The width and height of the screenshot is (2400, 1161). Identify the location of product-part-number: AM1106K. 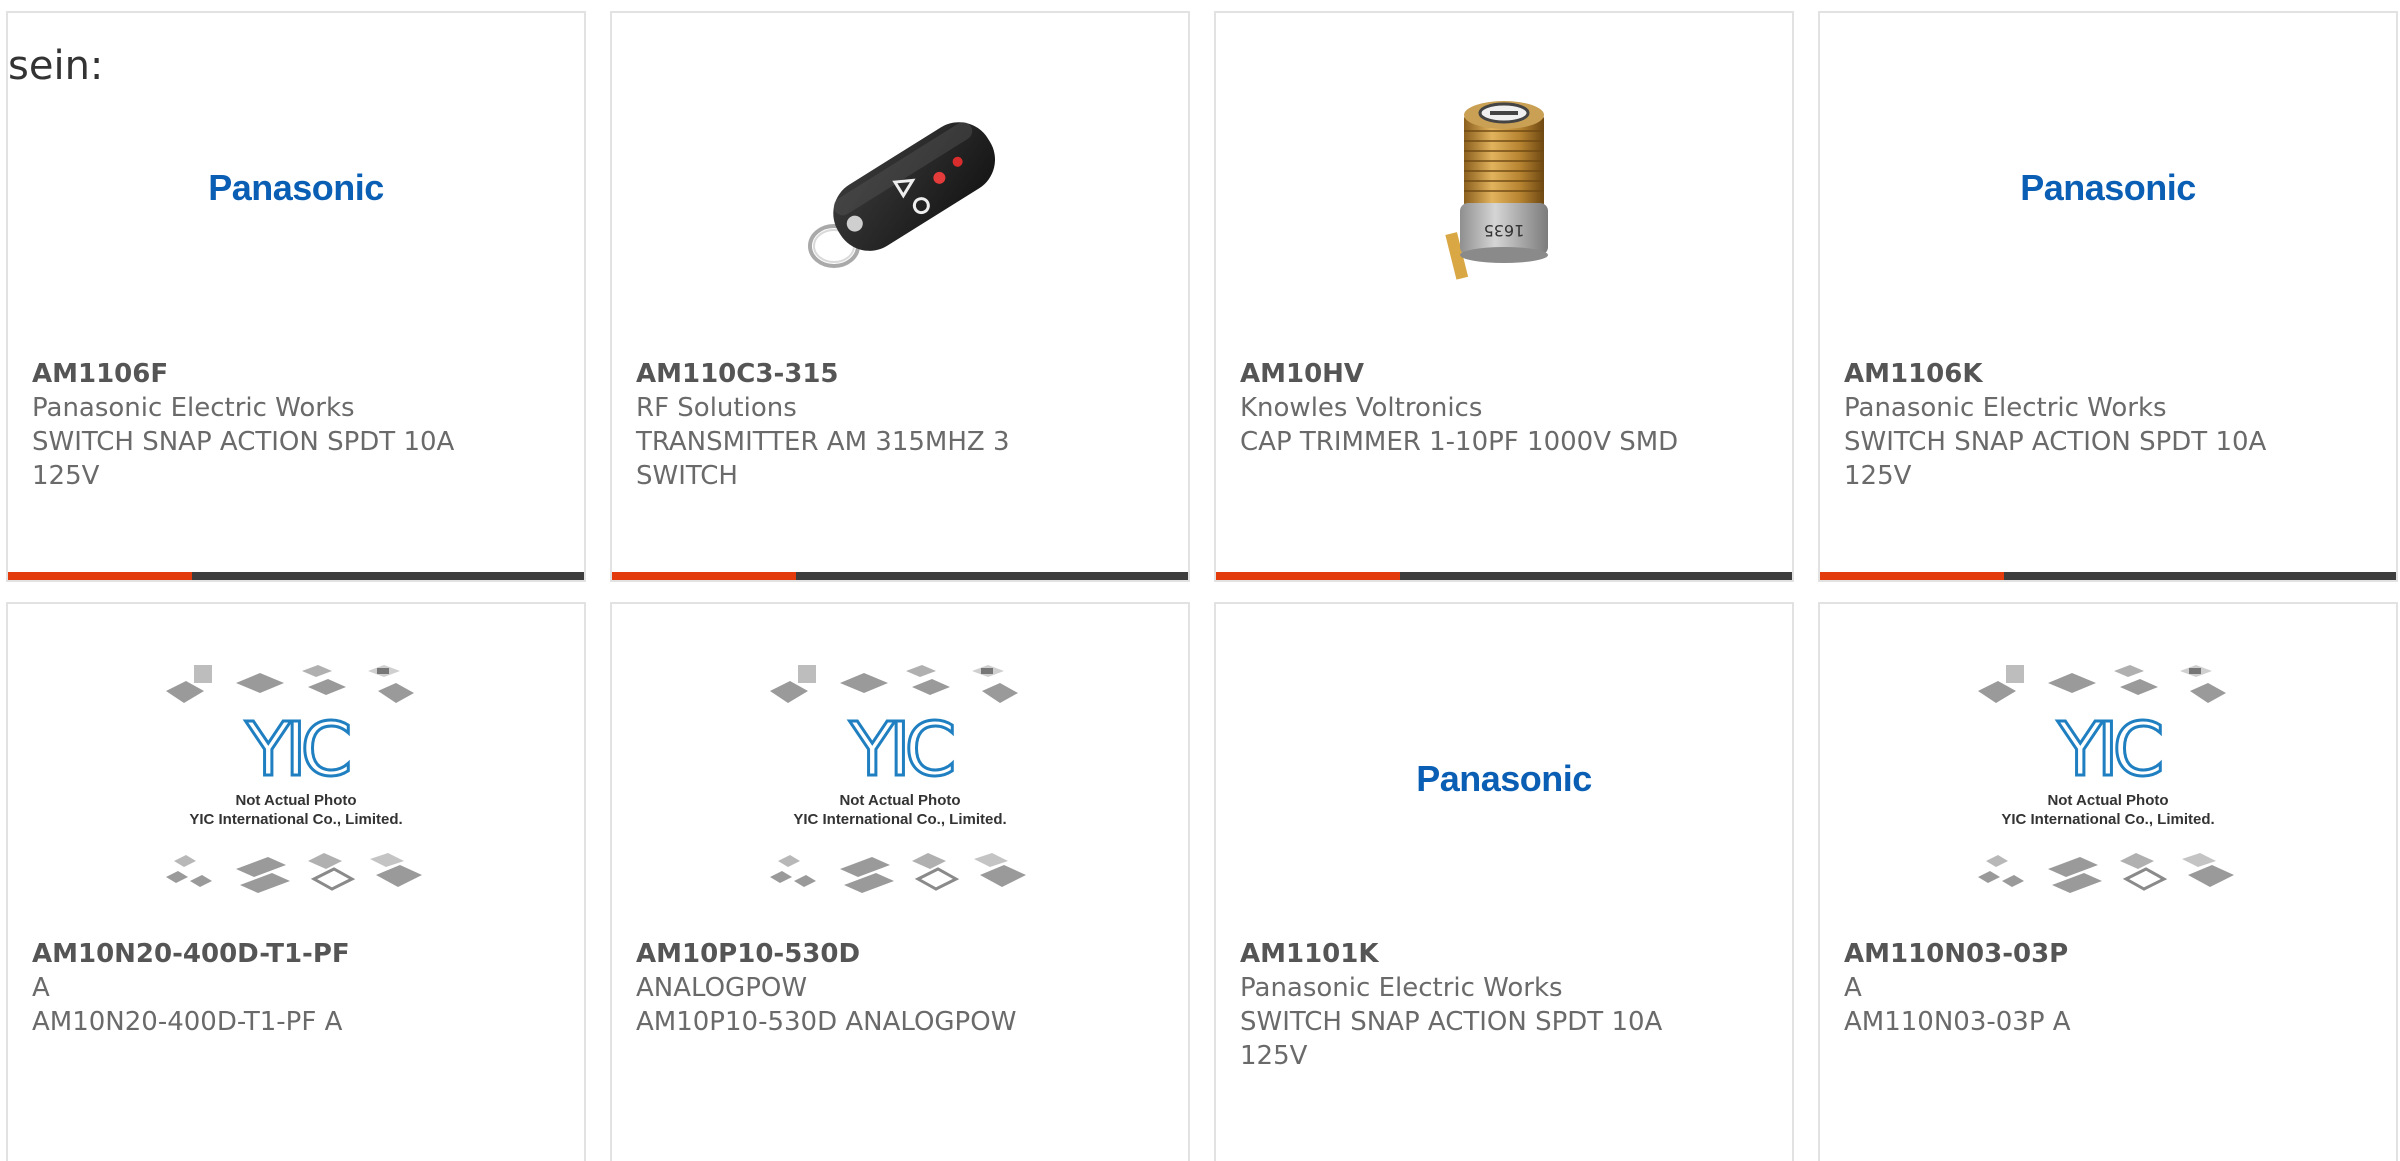
(2064, 374).